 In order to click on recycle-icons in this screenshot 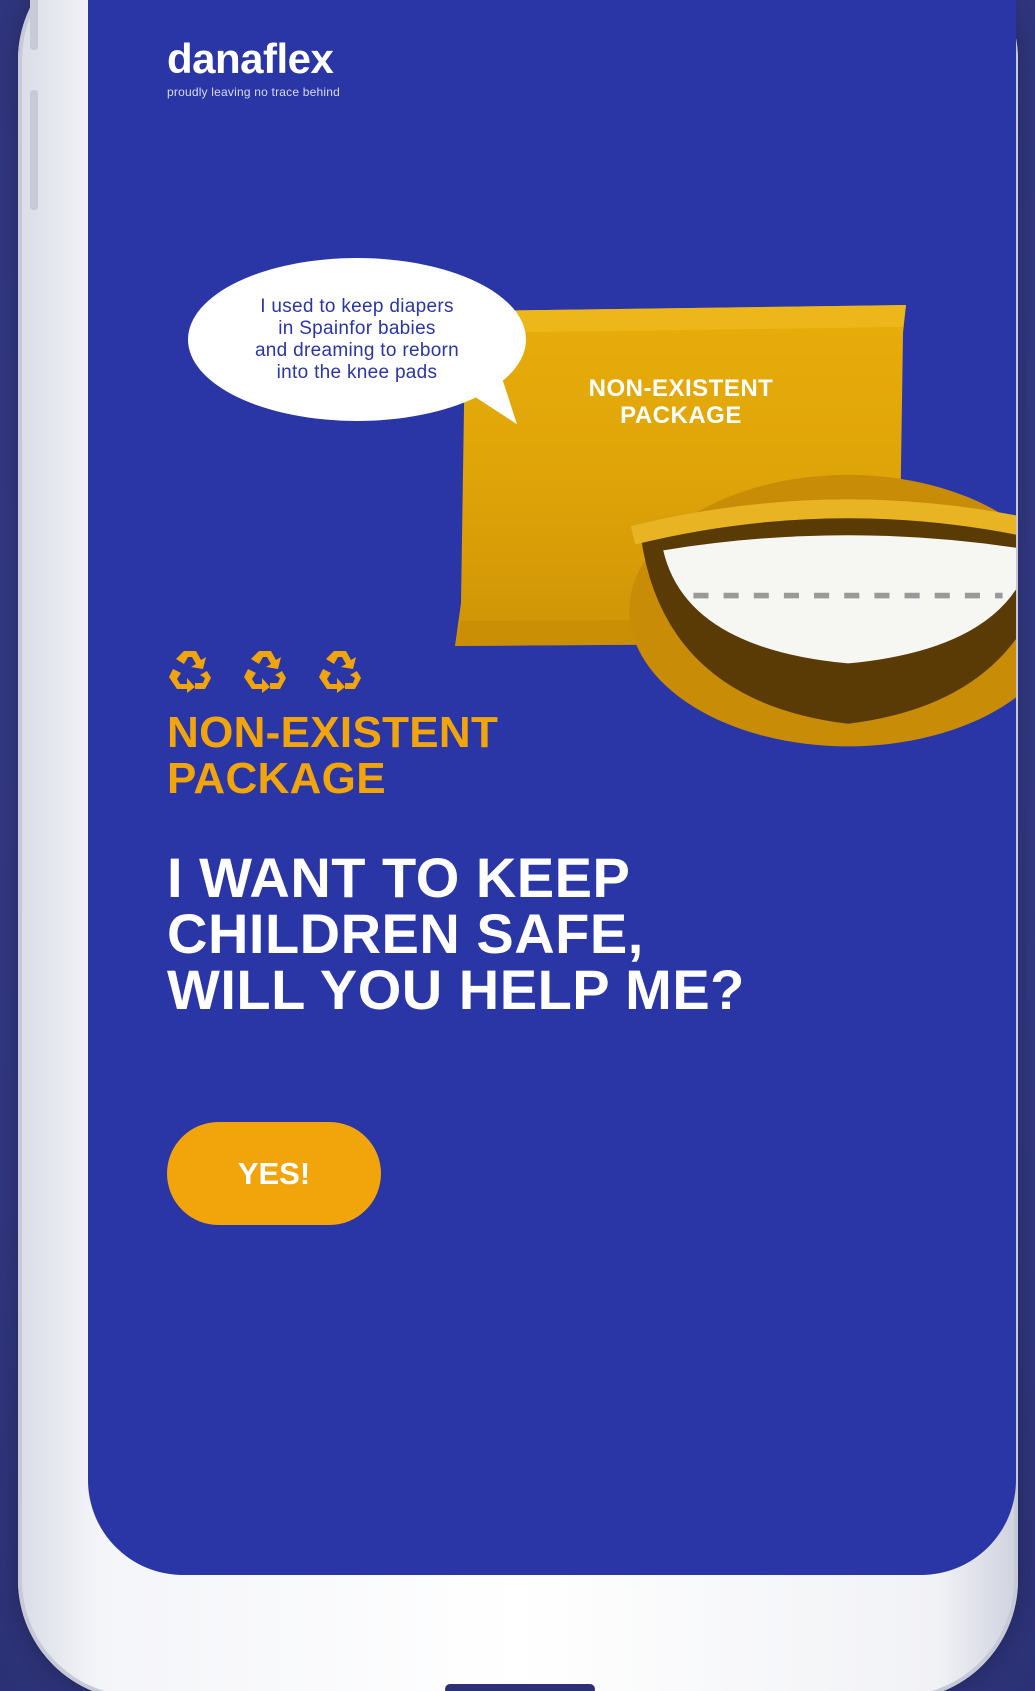, I will do `click(265, 670)`.